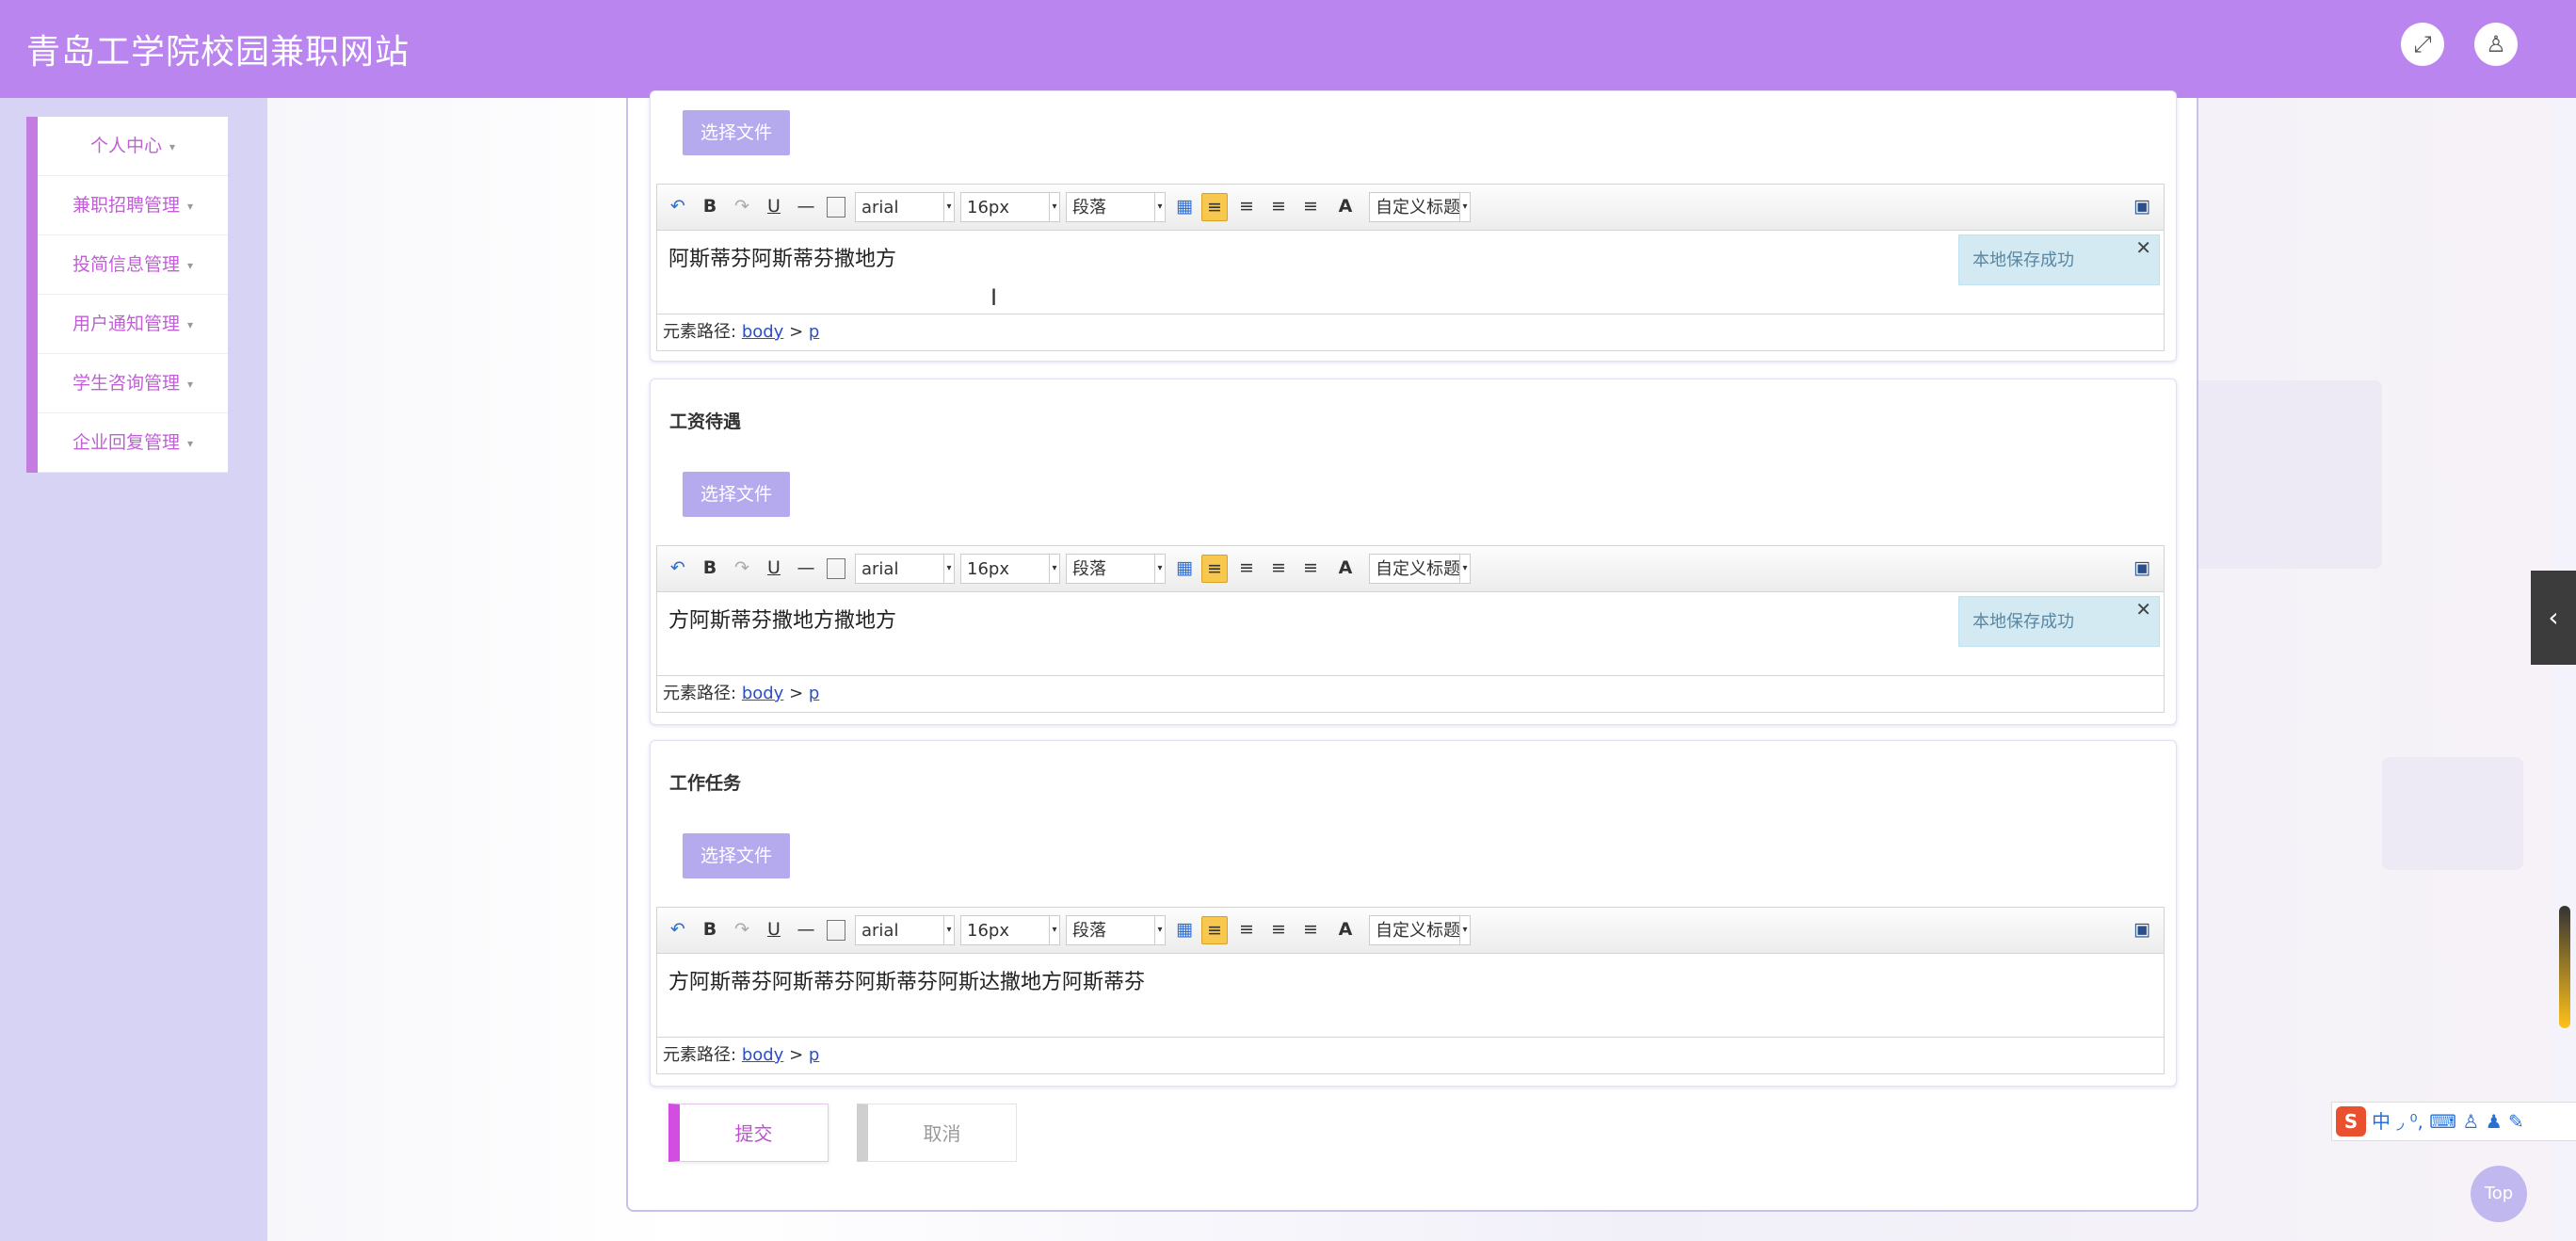 The width and height of the screenshot is (2576, 1241). I want to click on sidebar-item-job-recruitment: 兼职招聘管理 ▾, so click(133, 205).